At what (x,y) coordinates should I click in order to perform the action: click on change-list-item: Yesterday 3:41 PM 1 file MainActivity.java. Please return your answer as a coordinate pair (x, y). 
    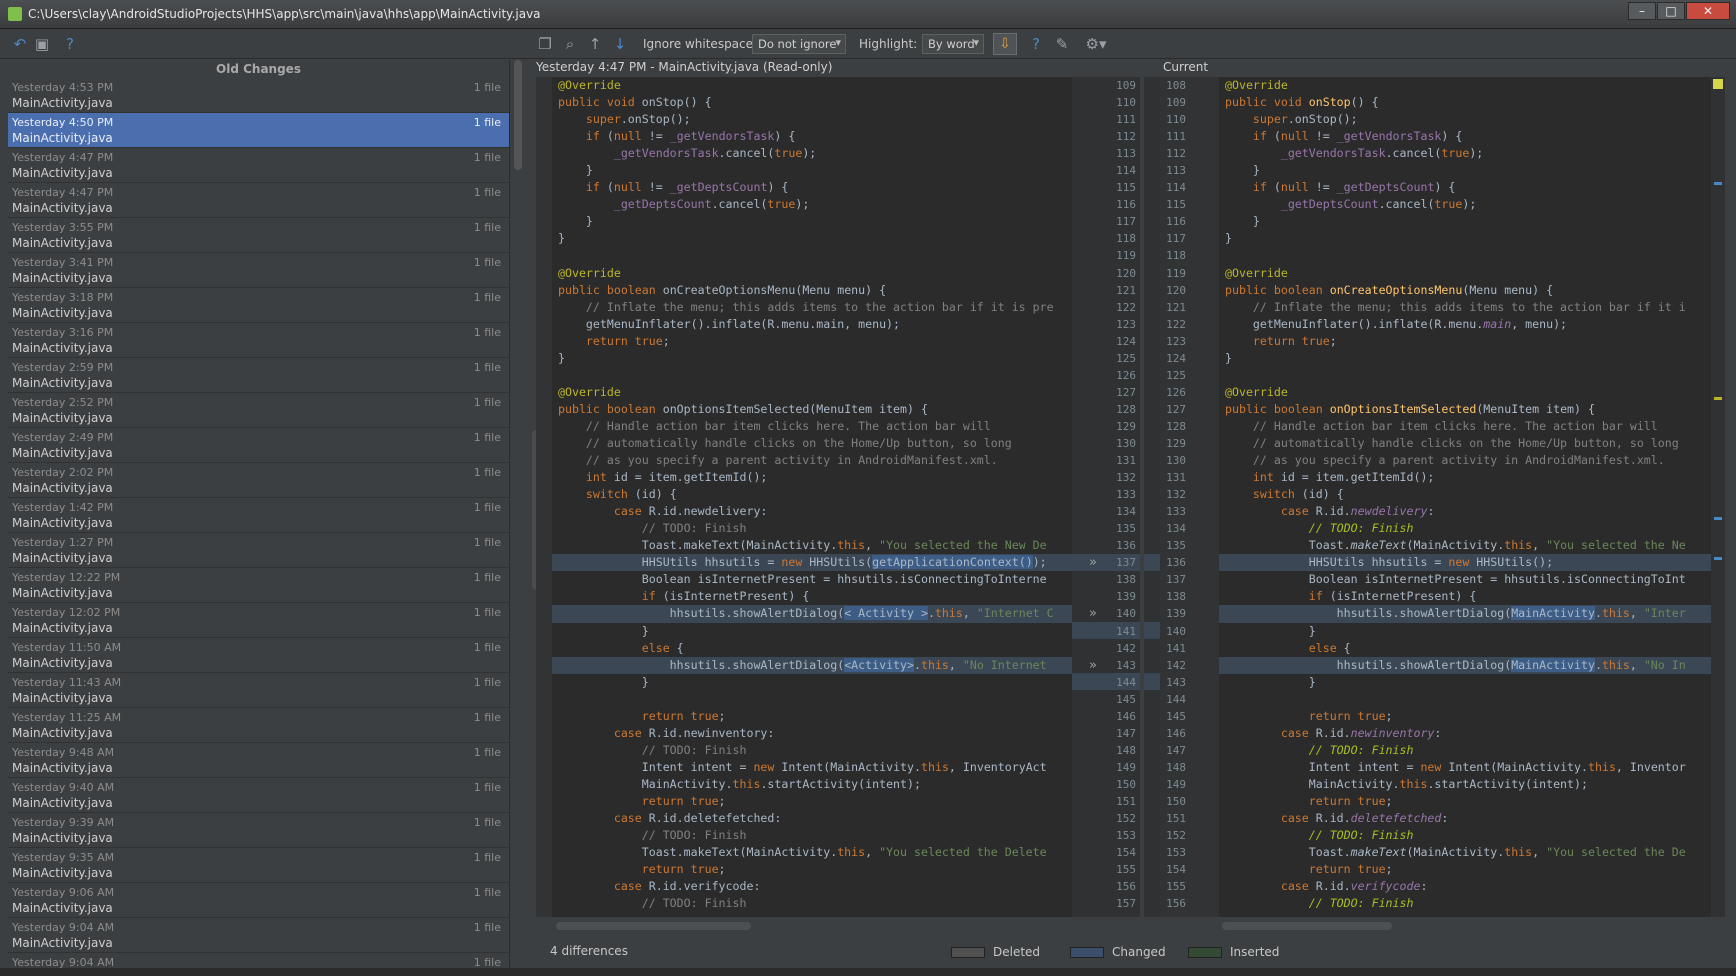
    Looking at the image, I should click on (258, 270).